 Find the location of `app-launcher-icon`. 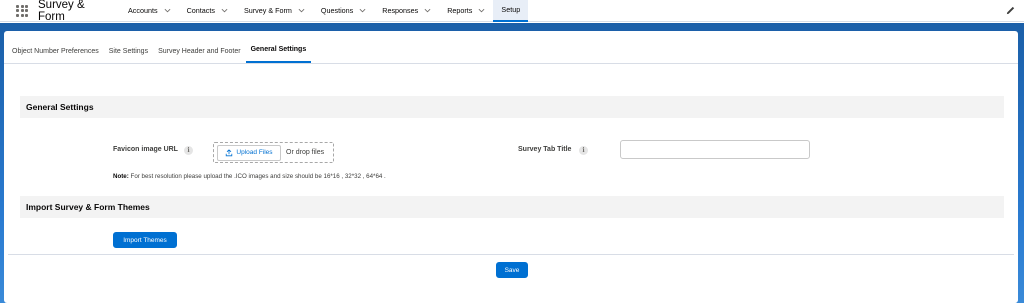

app-launcher-icon is located at coordinates (22, 10).